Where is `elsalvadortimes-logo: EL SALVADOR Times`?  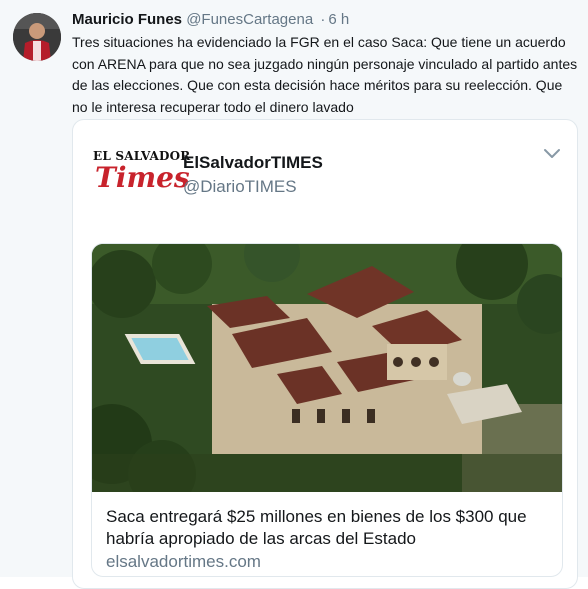
elsalvadortimes-logo: EL SALVADOR Times is located at coordinates (141, 173).